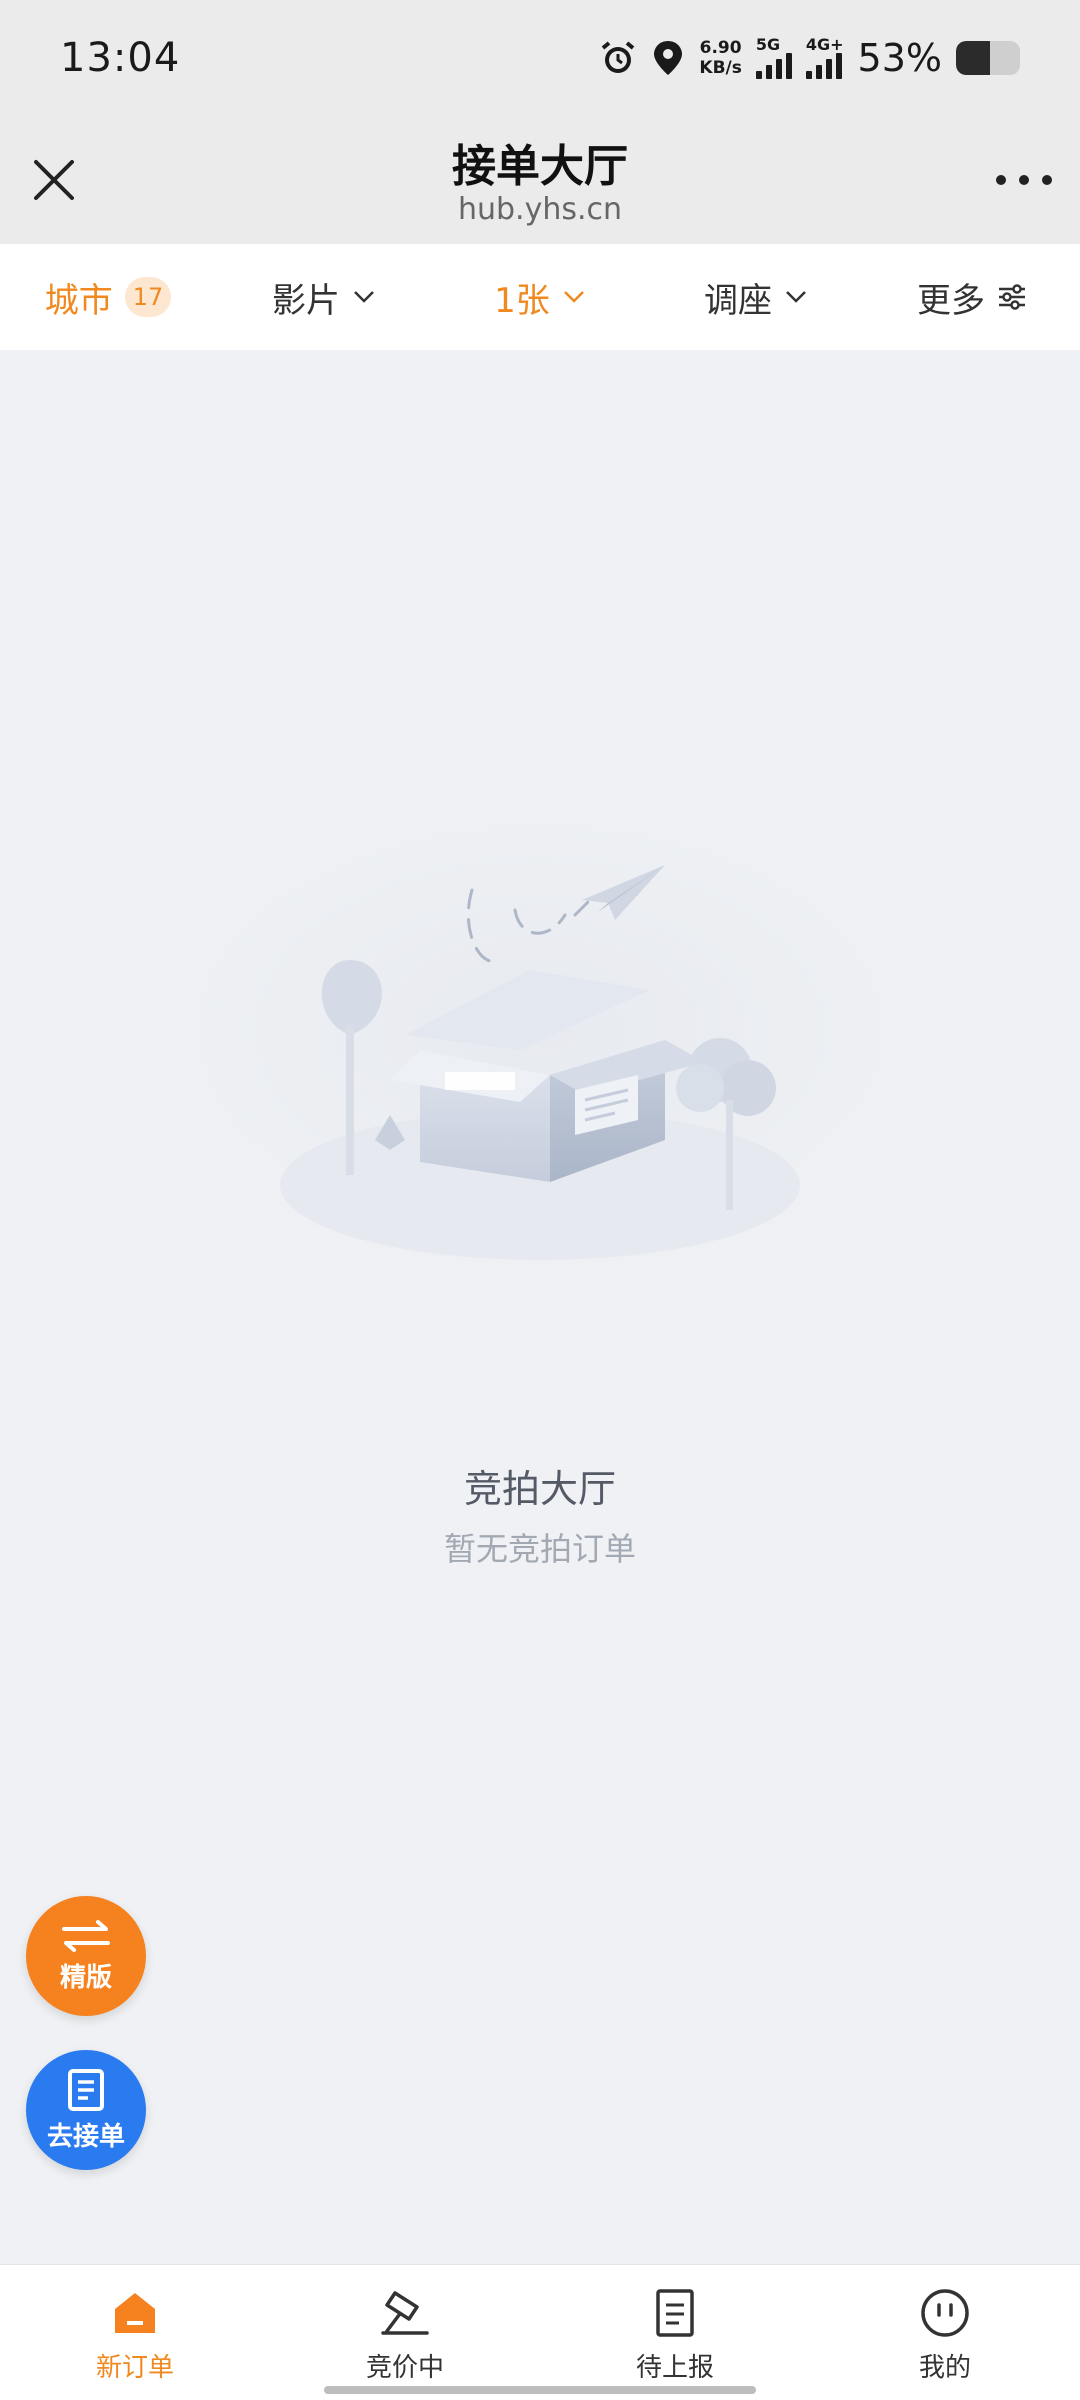 The width and height of the screenshot is (1080, 2400). What do you see at coordinates (85, 2136) in the screenshot?
I see `take-order-label: 去接单` at bounding box center [85, 2136].